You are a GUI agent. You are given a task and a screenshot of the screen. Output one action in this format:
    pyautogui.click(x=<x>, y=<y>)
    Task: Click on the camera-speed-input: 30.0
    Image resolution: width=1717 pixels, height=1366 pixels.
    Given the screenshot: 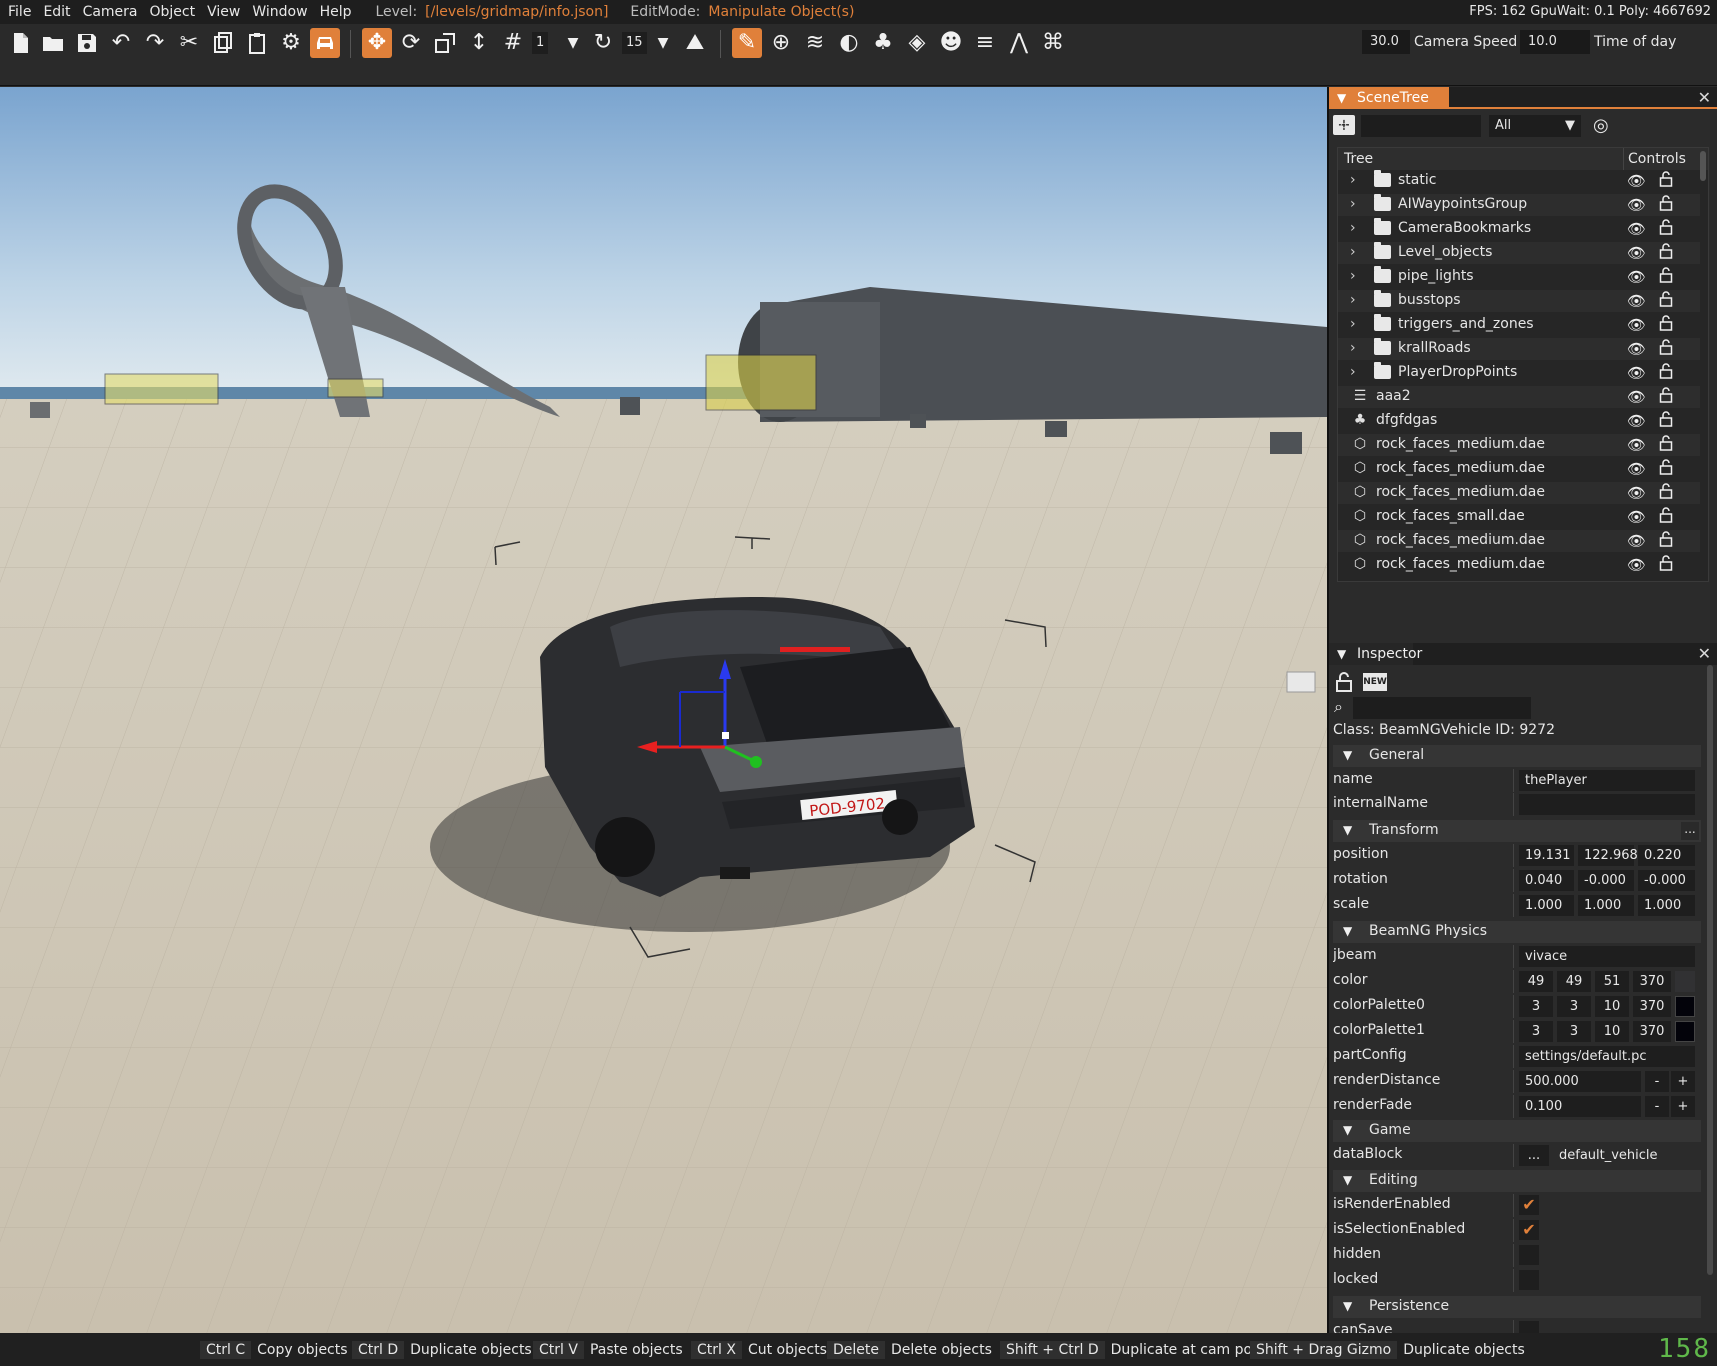 What is the action you would take?
    pyautogui.click(x=1386, y=42)
    